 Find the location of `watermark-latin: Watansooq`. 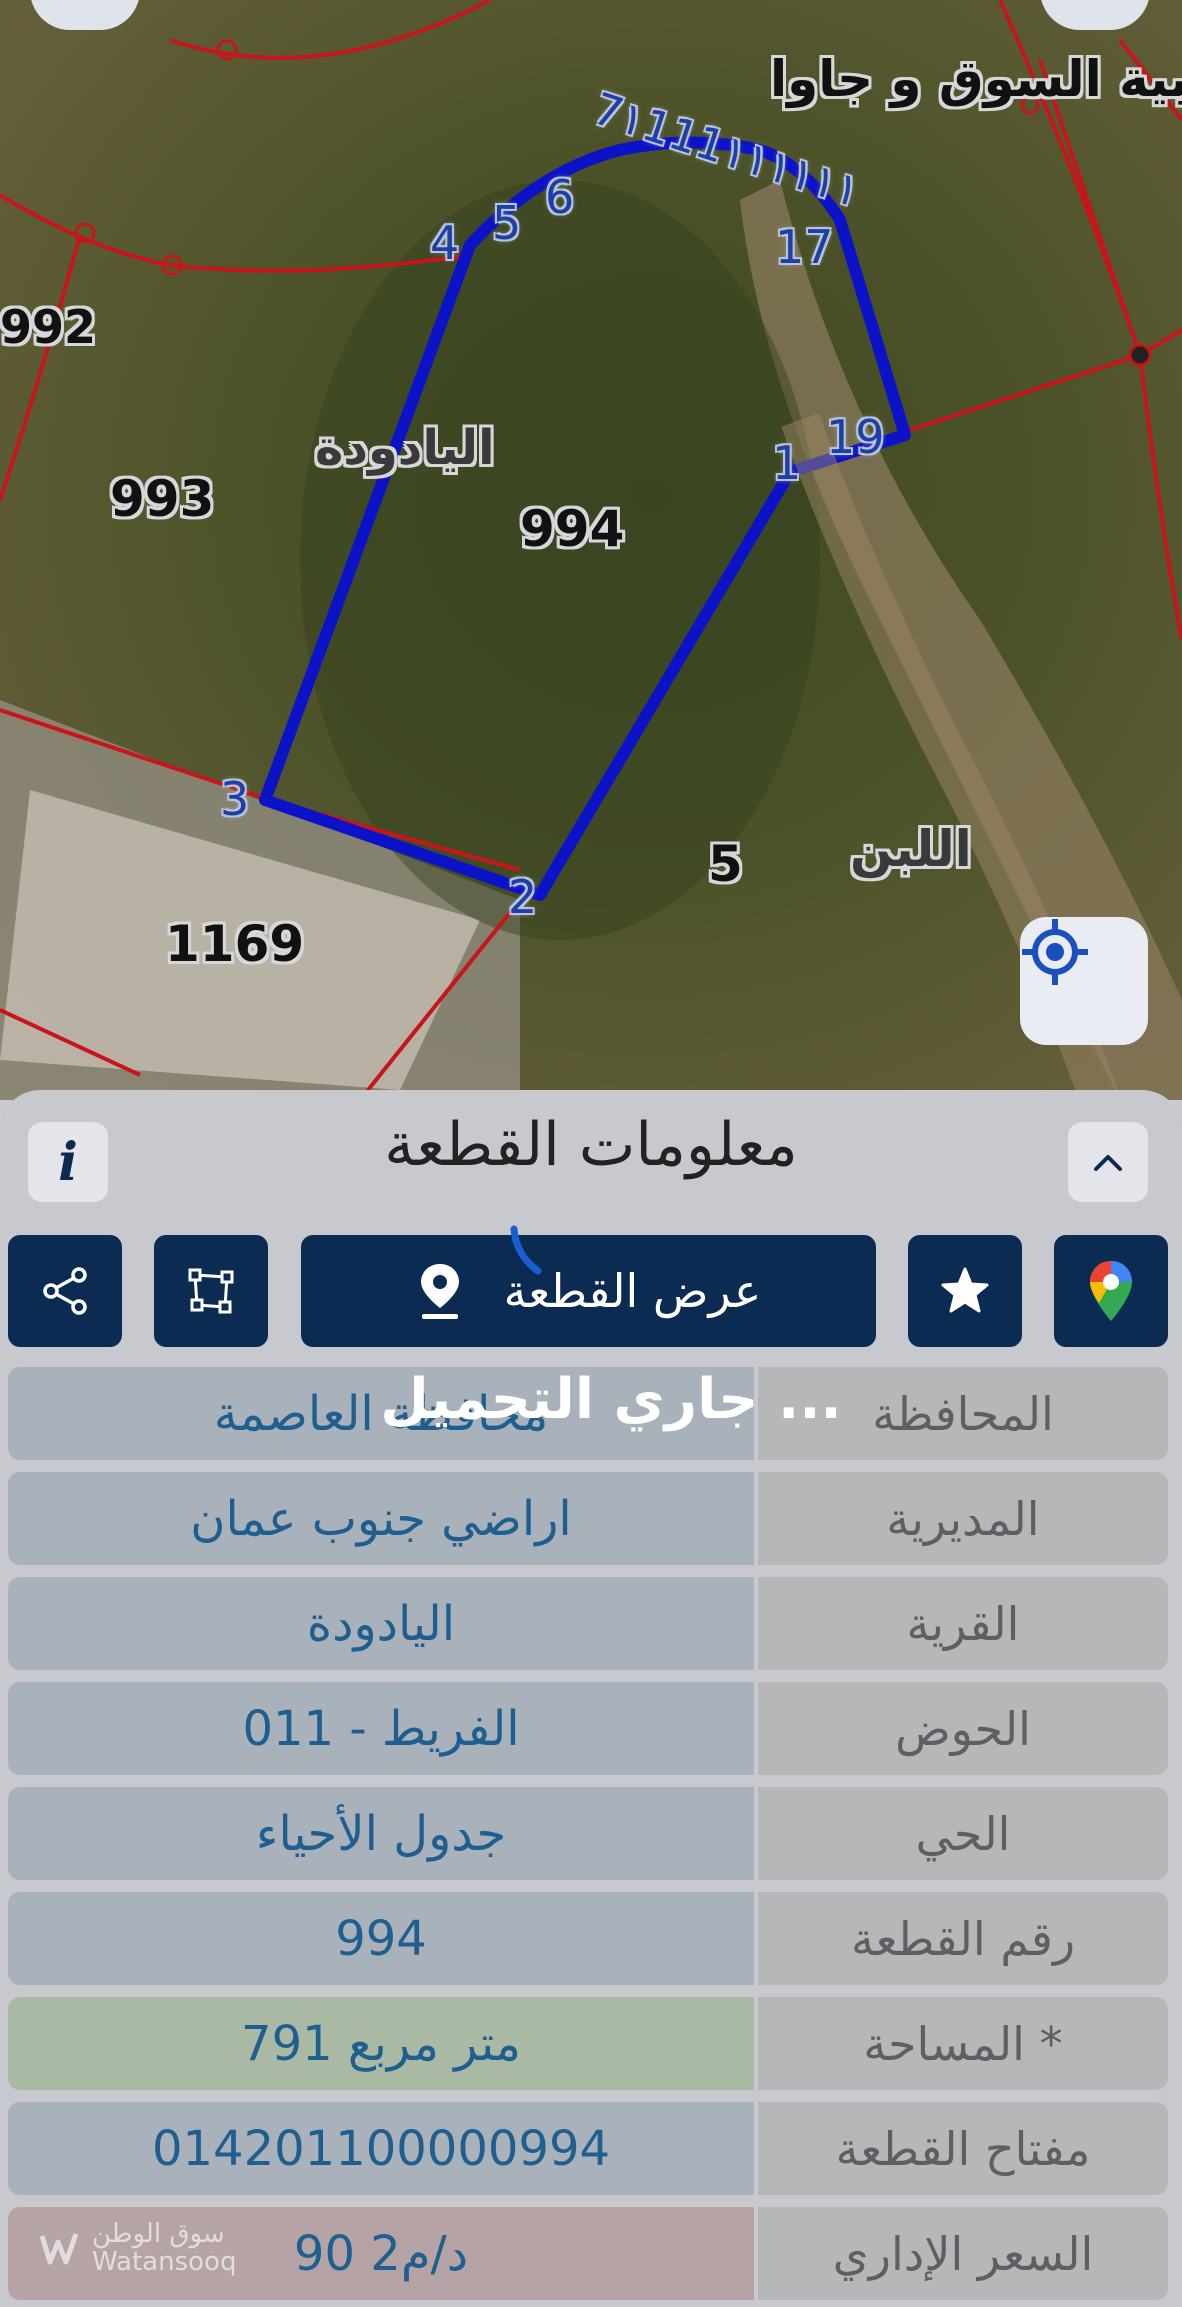

watermark-latin: Watansooq is located at coordinates (164, 2262).